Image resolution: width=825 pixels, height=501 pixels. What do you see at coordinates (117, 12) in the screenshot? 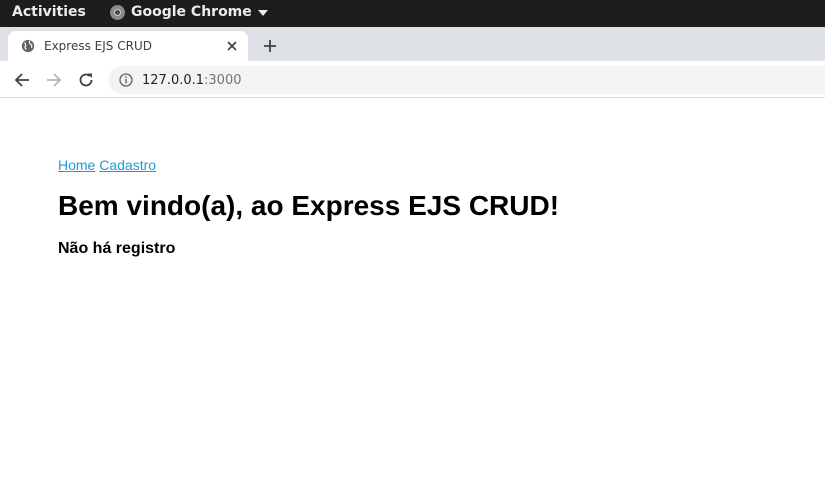
I see `chrome-icon` at bounding box center [117, 12].